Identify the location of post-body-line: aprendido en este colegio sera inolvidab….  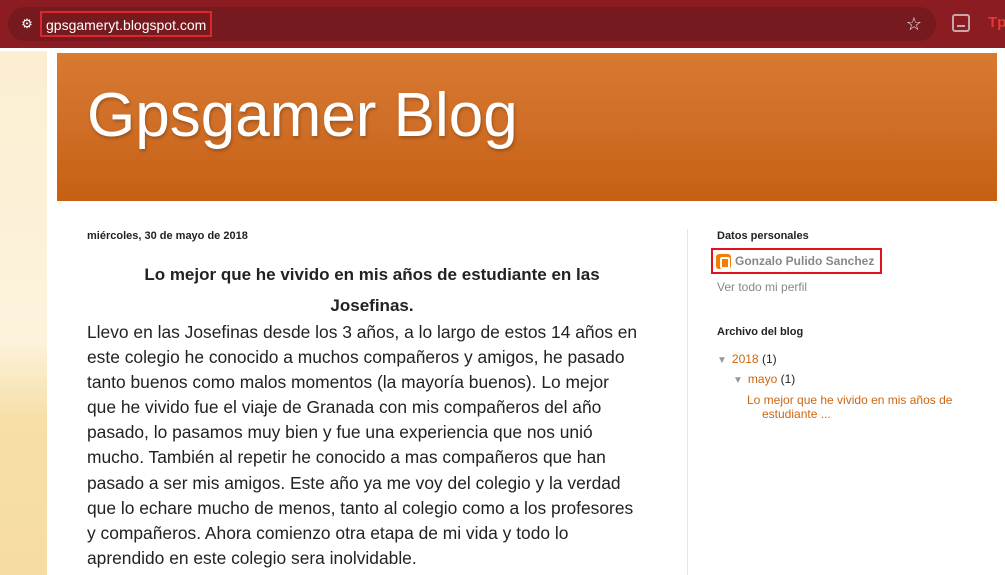
(252, 557).